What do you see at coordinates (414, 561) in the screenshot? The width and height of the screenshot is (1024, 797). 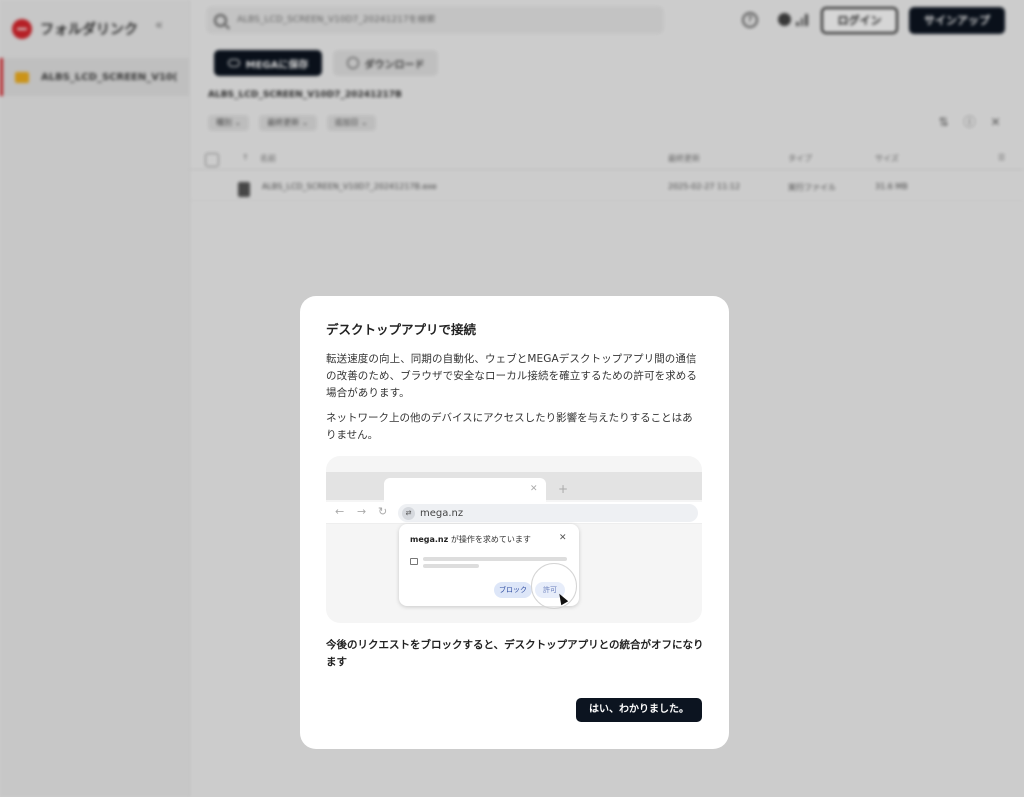 I see `device-icon` at bounding box center [414, 561].